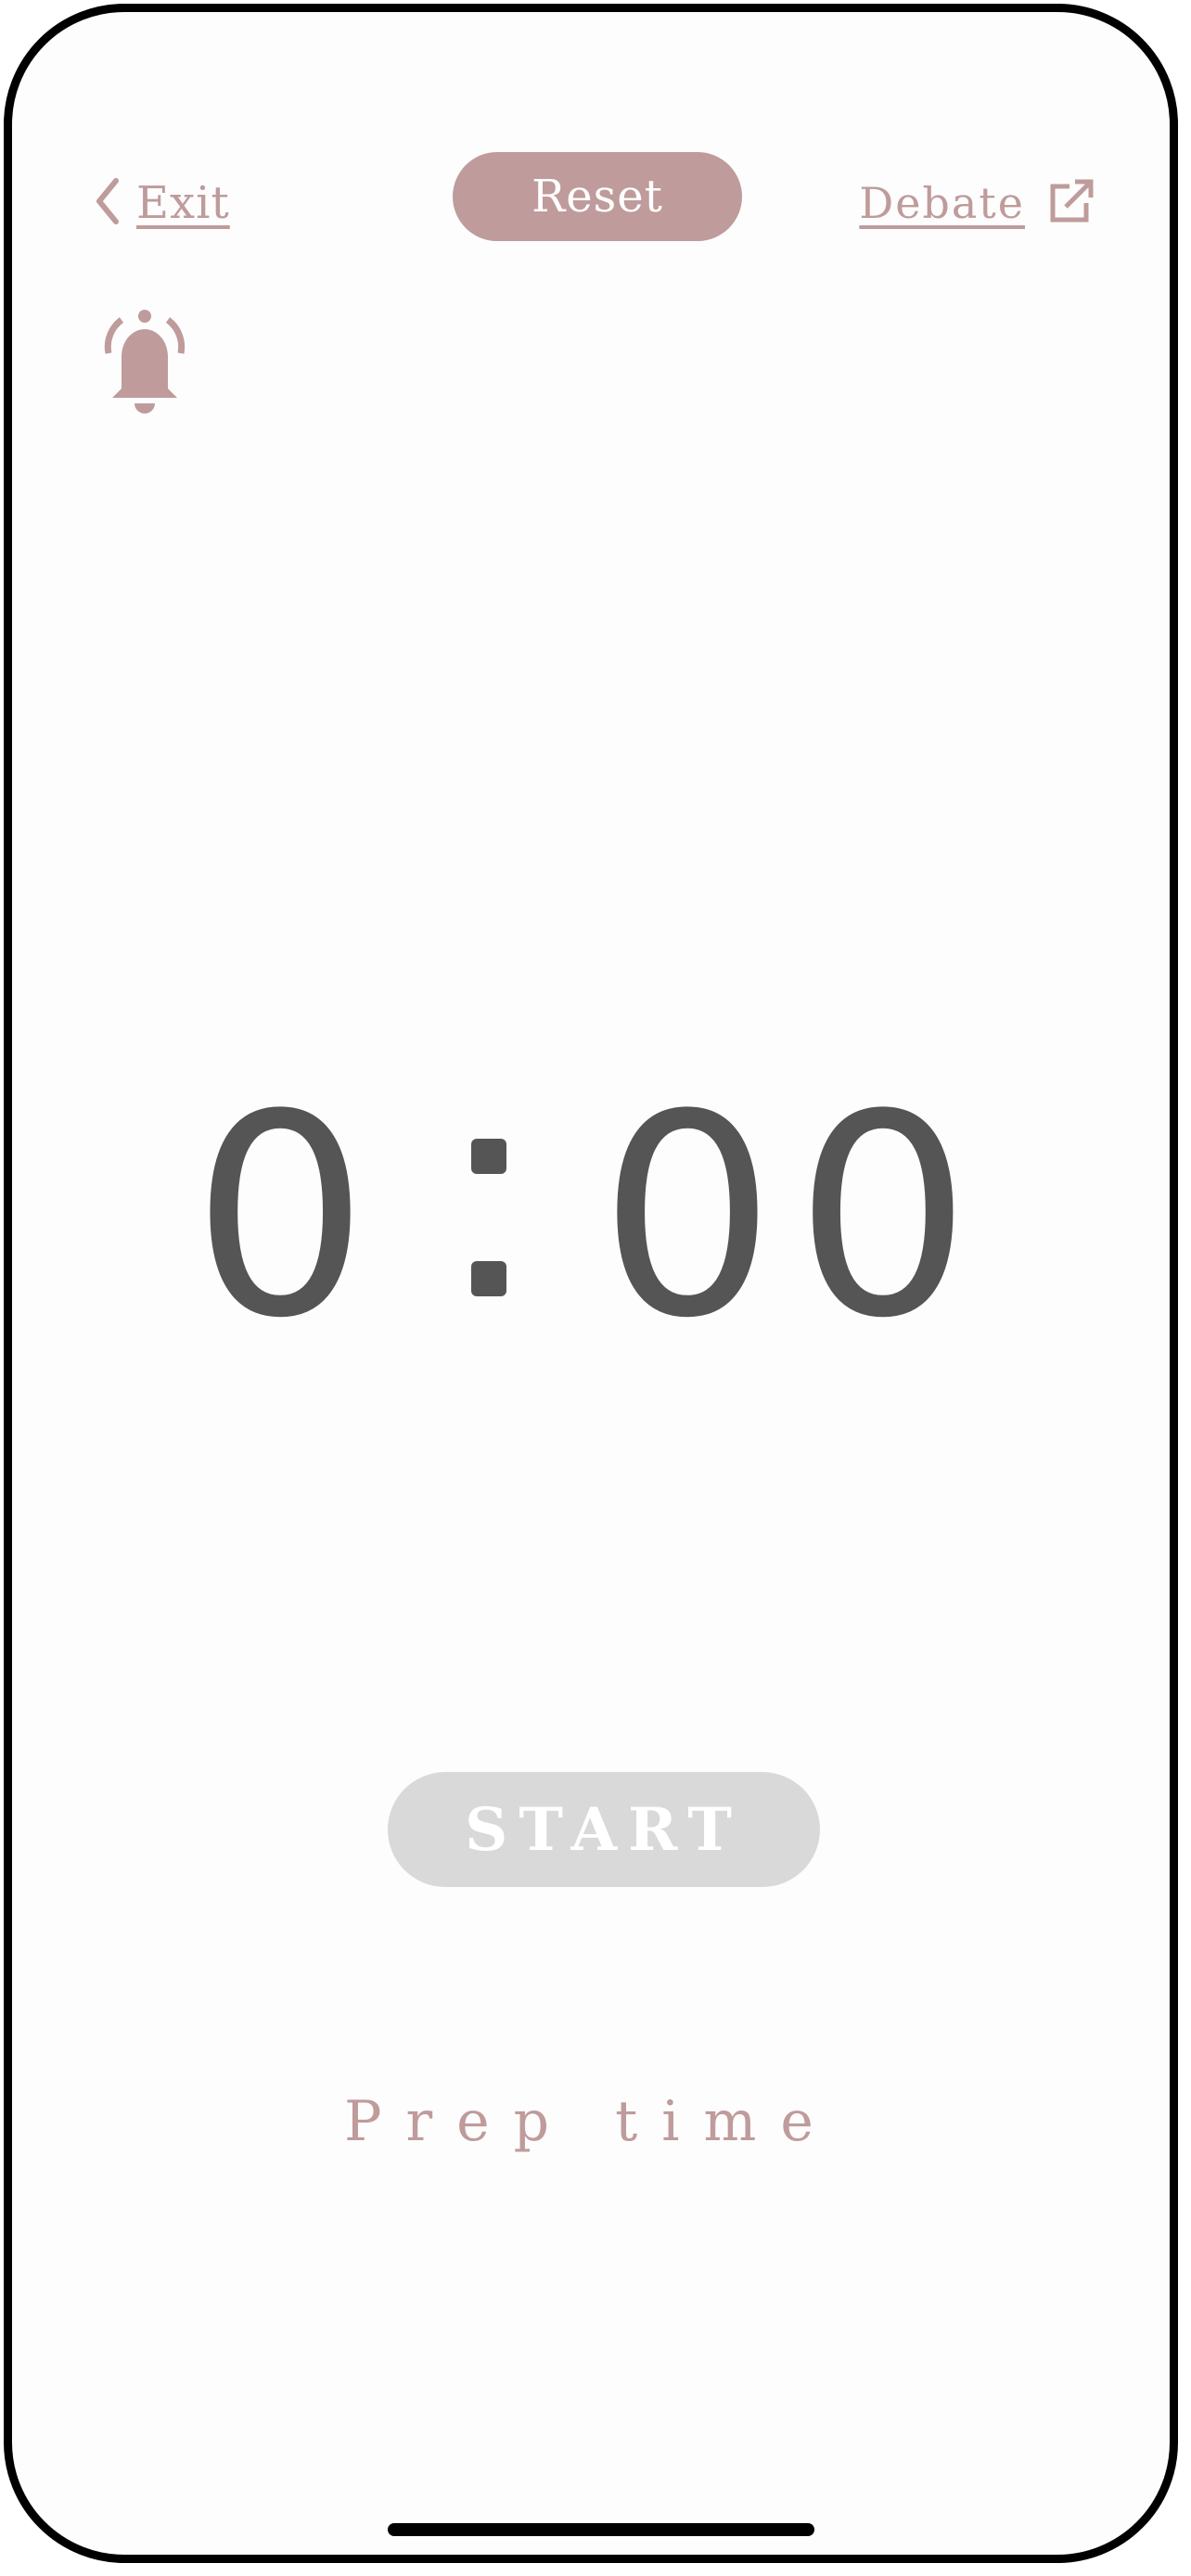 Image resolution: width=1191 pixels, height=2576 pixels. What do you see at coordinates (604, 1829) in the screenshot?
I see `start-button: START` at bounding box center [604, 1829].